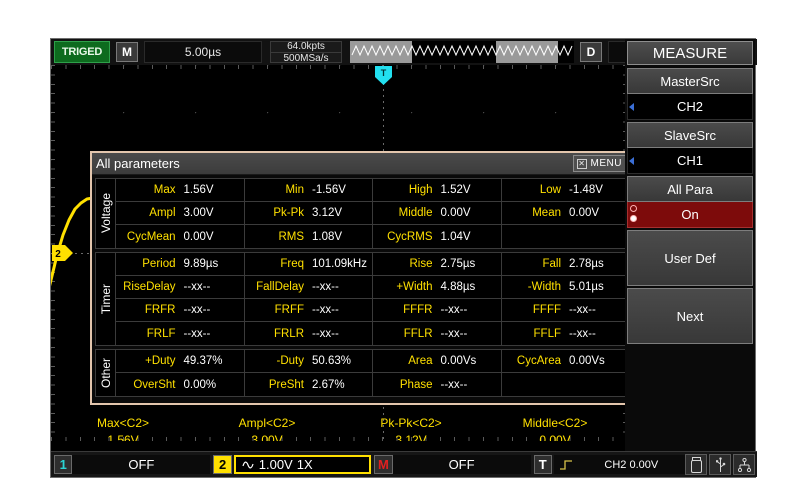 The height and width of the screenshot is (500, 800). I want to click on math-badge: M, so click(383, 464).